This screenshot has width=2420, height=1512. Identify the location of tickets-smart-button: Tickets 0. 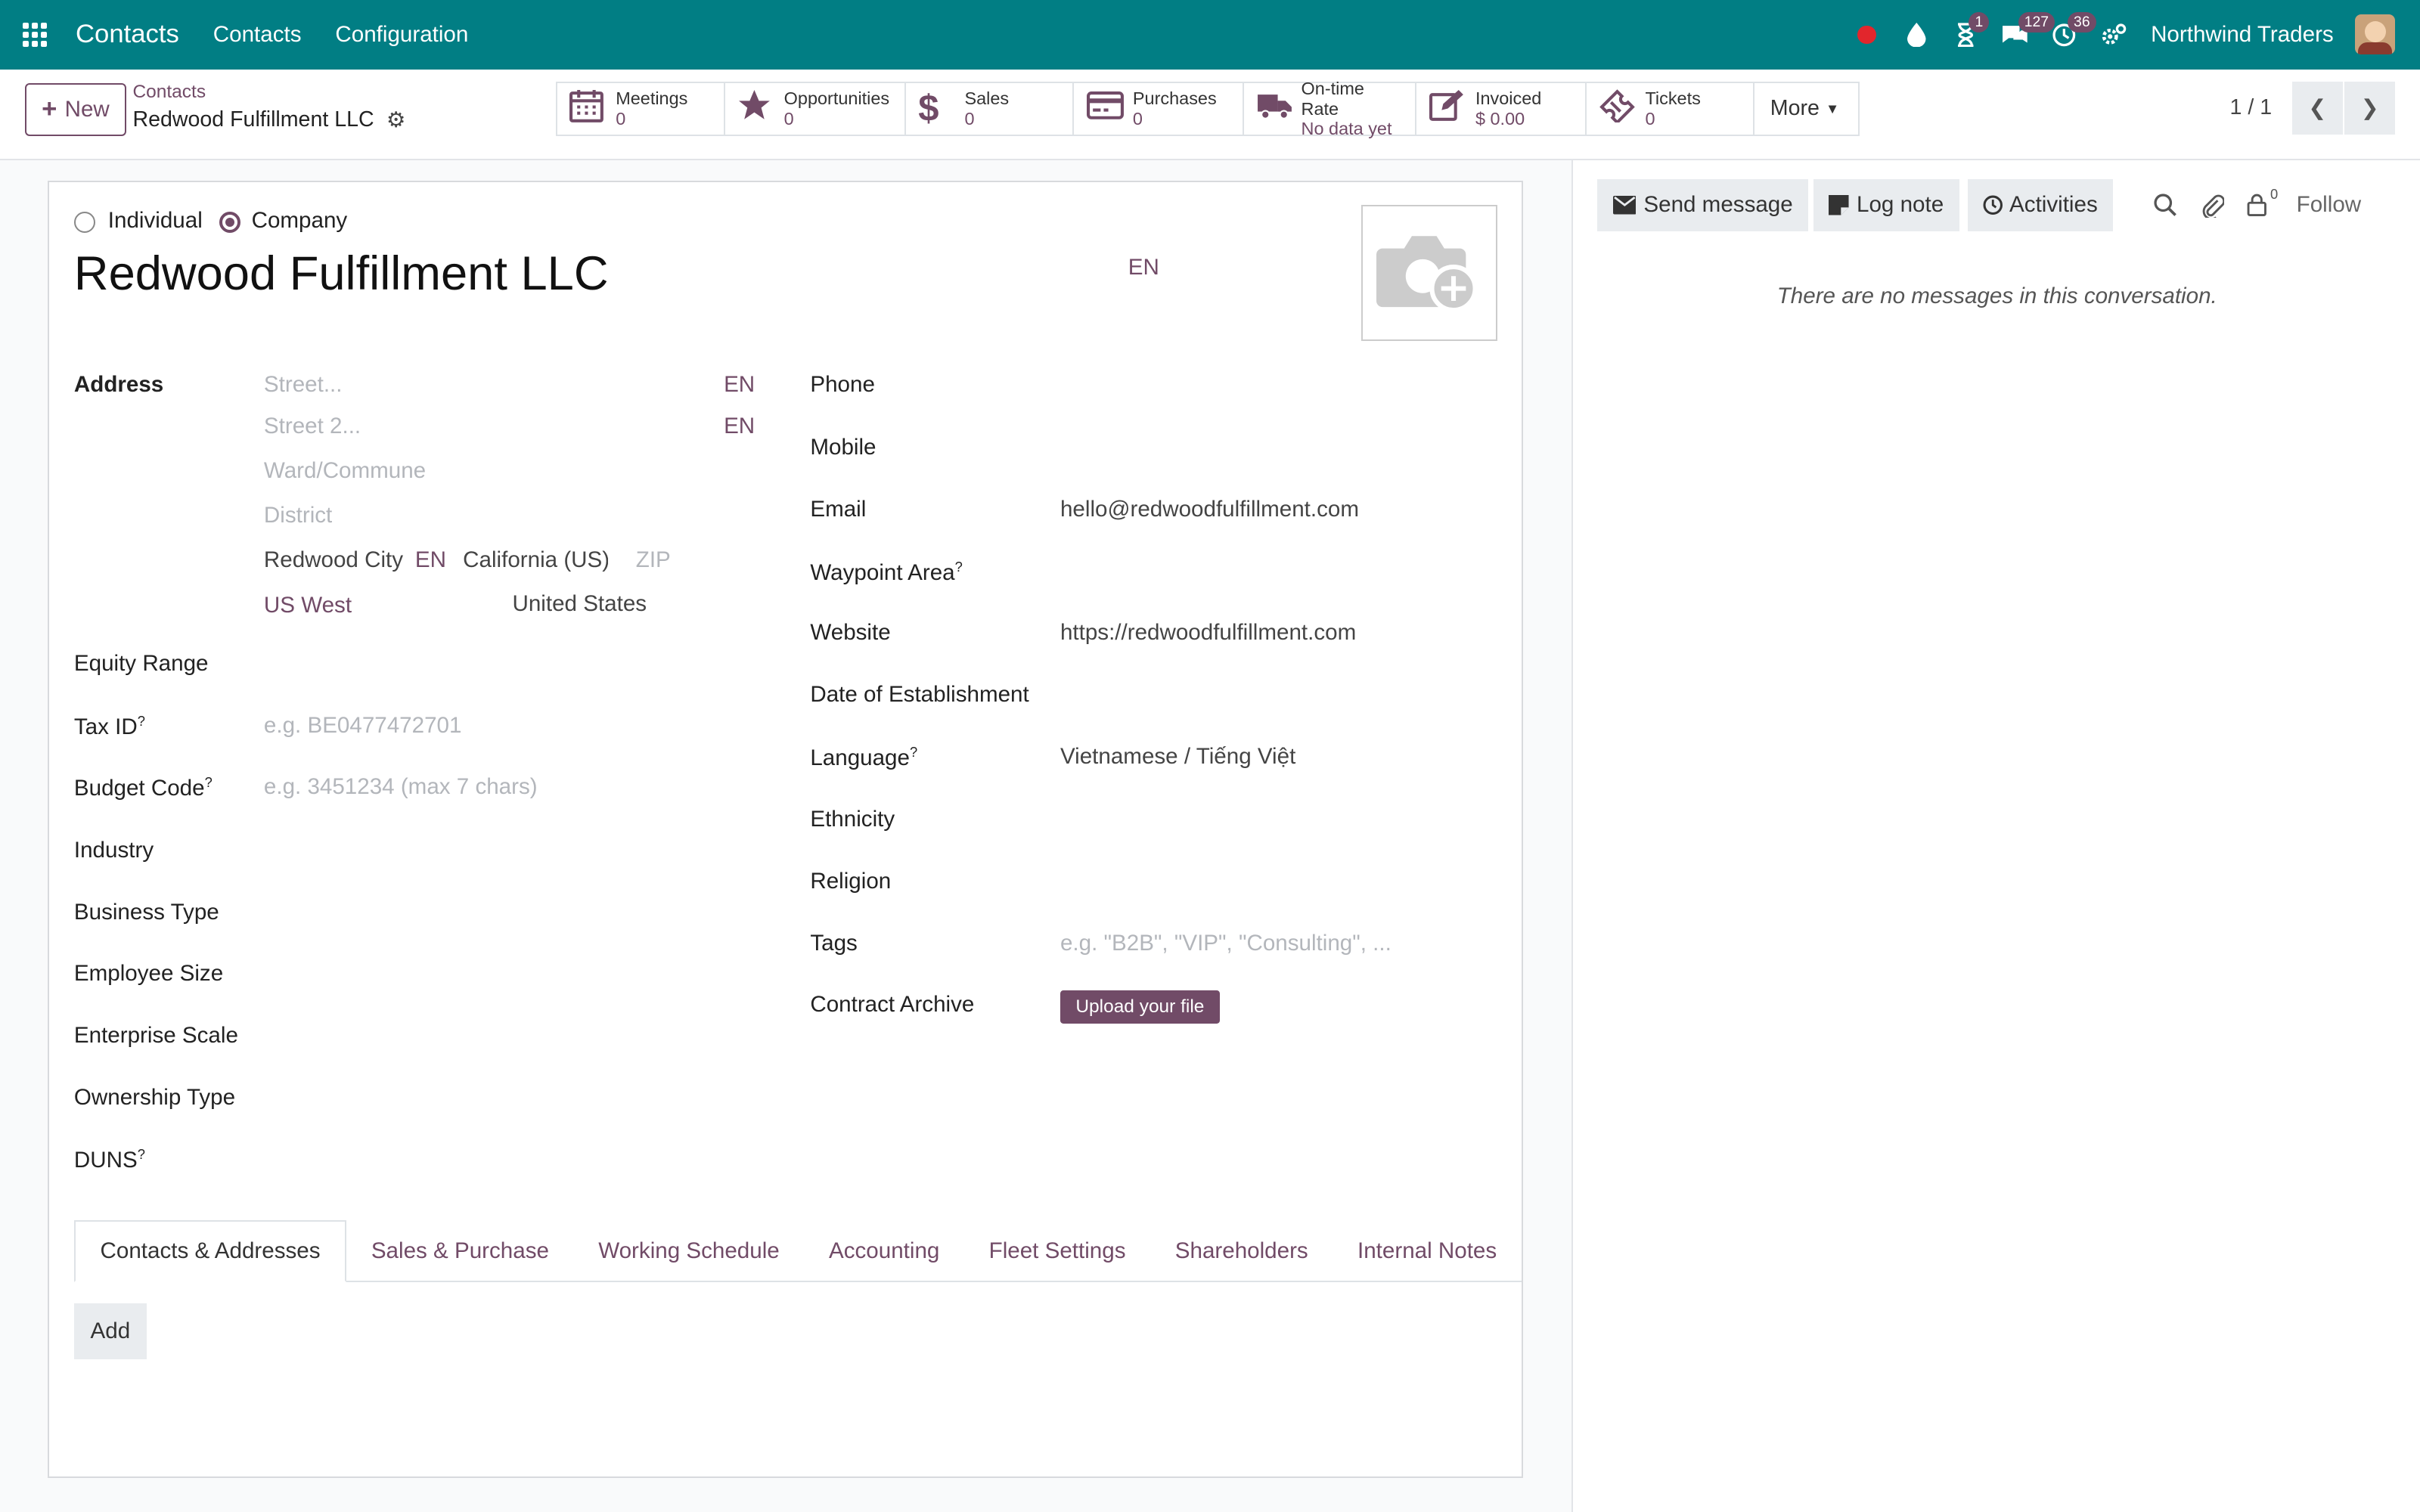
(1669, 109).